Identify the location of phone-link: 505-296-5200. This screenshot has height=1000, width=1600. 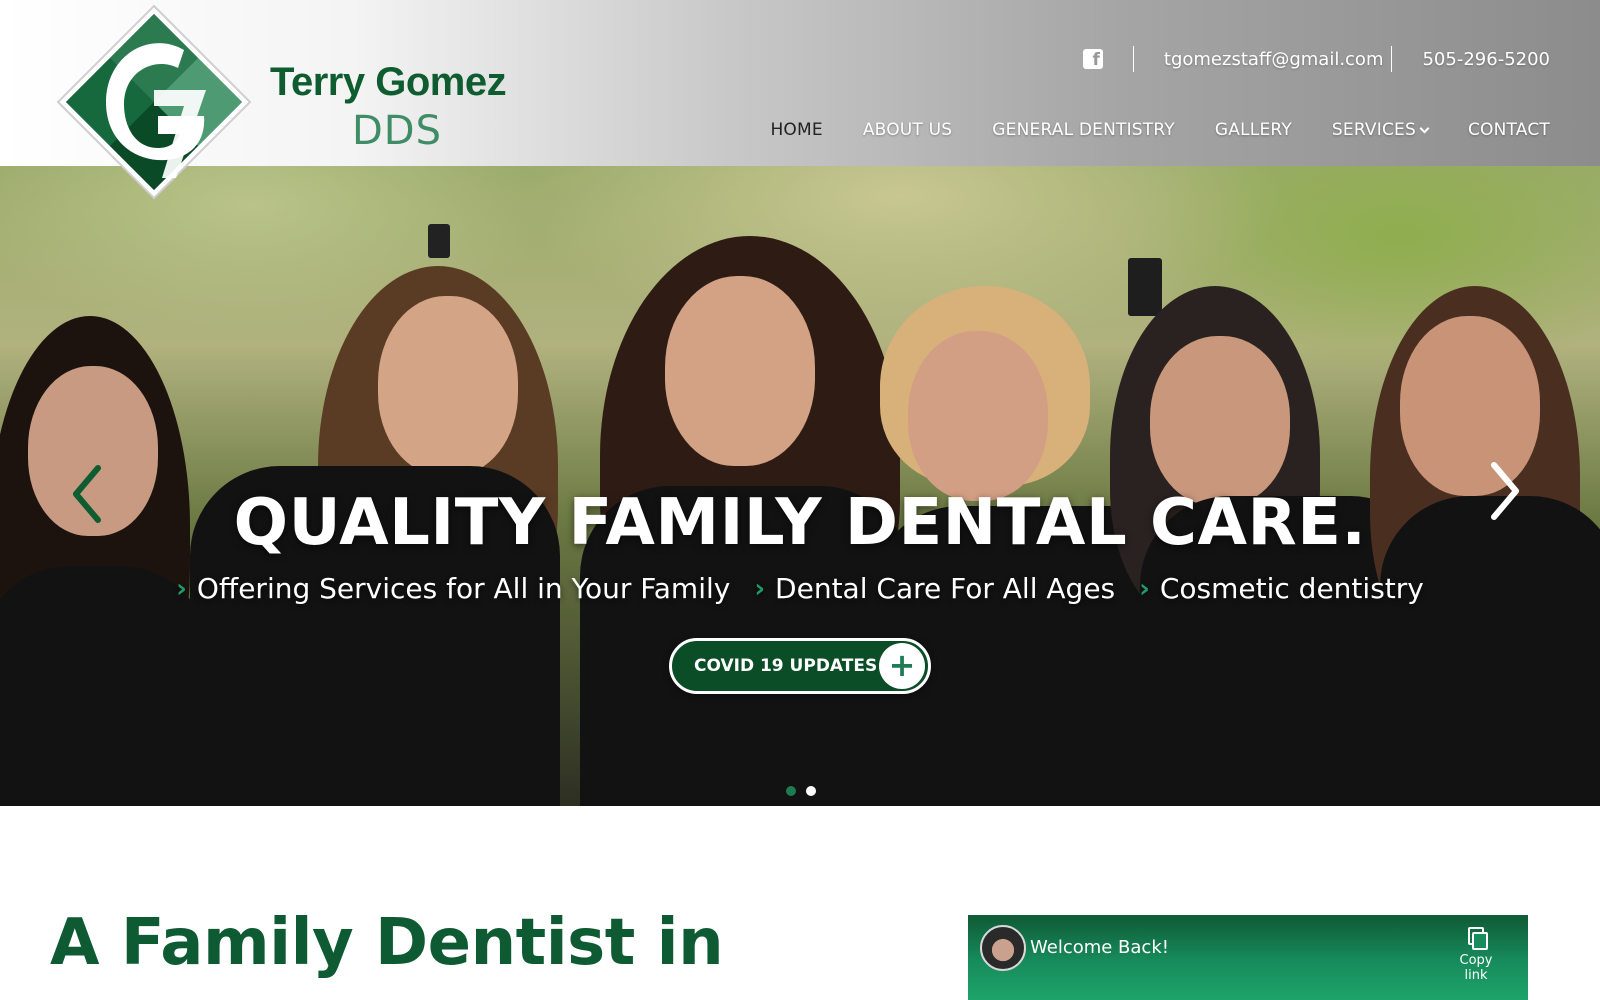
(1486, 59).